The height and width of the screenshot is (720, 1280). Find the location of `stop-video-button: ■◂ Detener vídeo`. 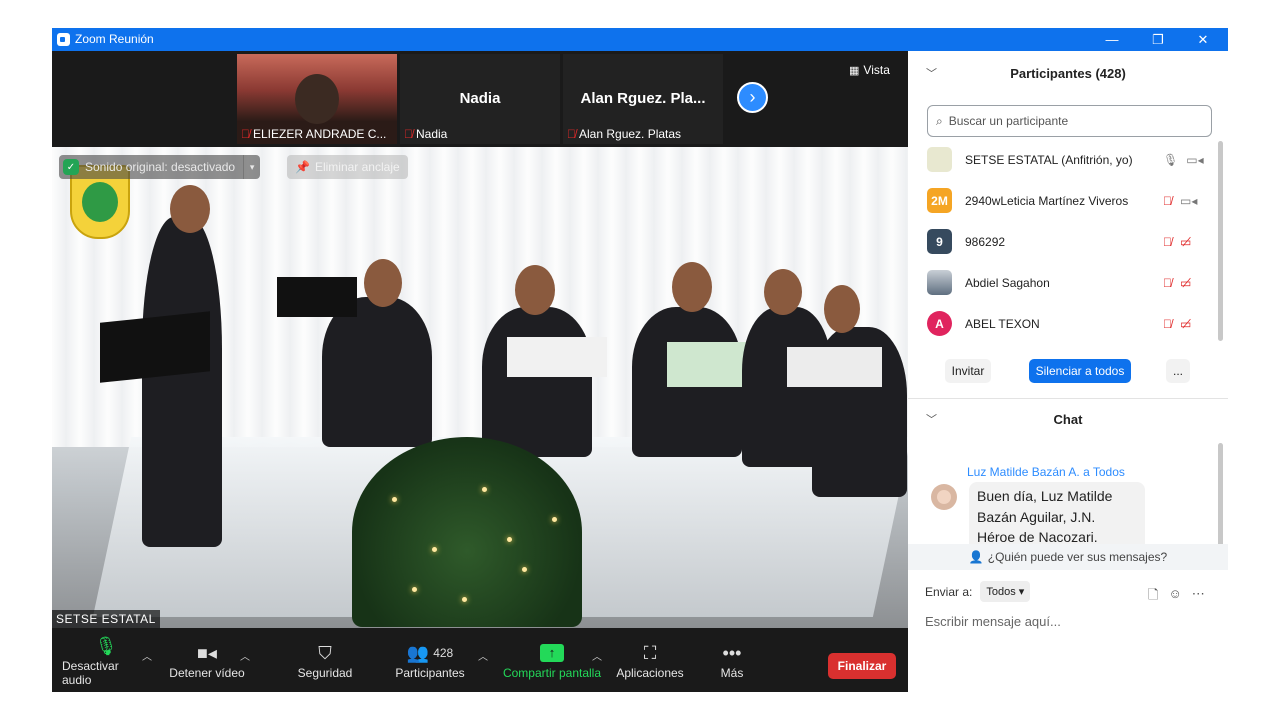

stop-video-button: ■◂ Detener vídeo is located at coordinates (207, 660).